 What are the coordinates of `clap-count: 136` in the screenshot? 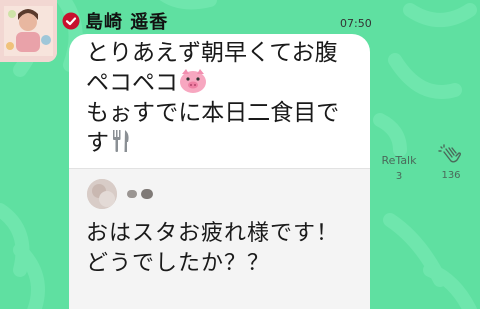 It's located at (451, 175).